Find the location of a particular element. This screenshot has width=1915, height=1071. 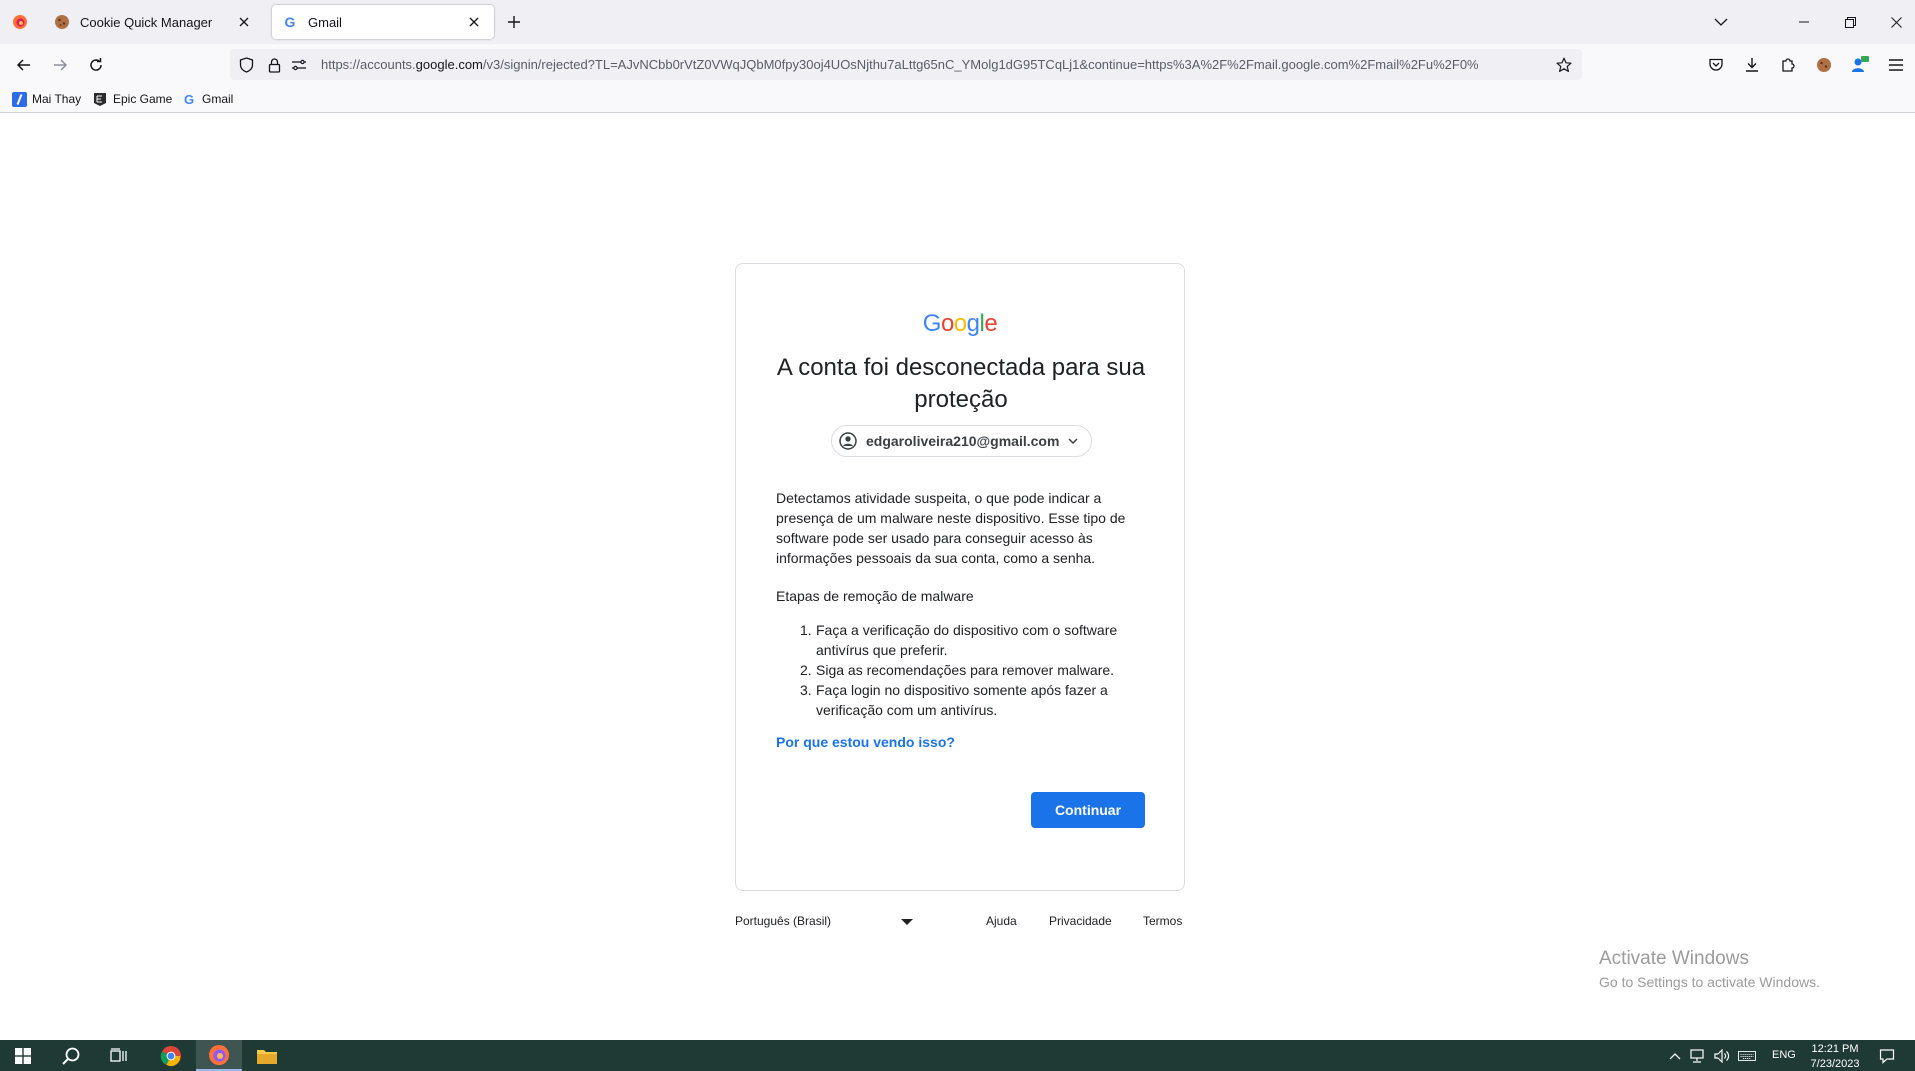

restore-icon is located at coordinates (1850, 22).